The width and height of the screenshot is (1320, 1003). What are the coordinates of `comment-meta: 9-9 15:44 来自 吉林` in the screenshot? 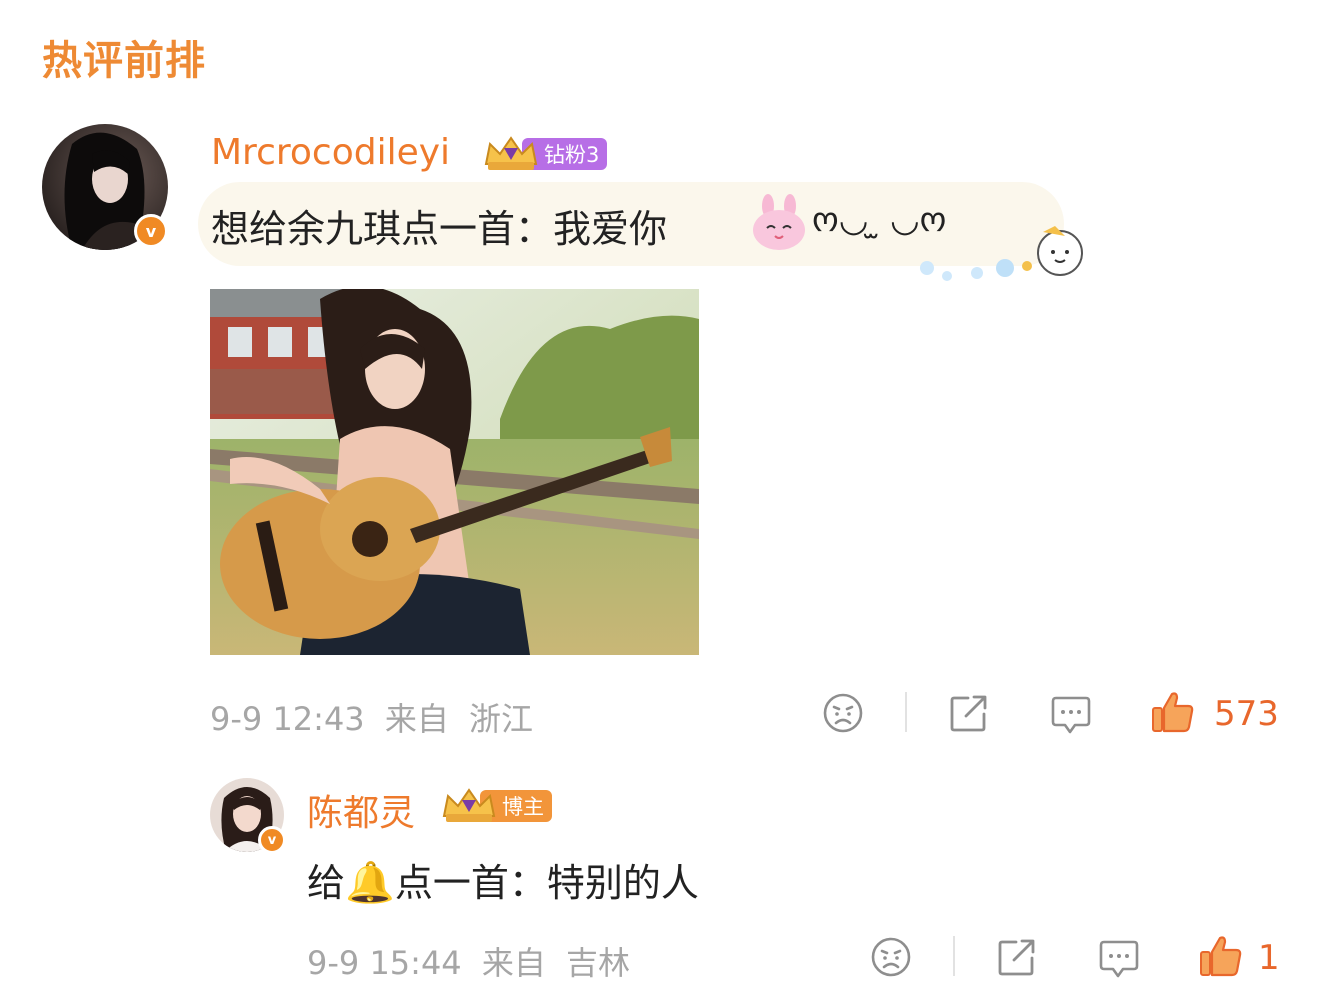 It's located at (468, 961).